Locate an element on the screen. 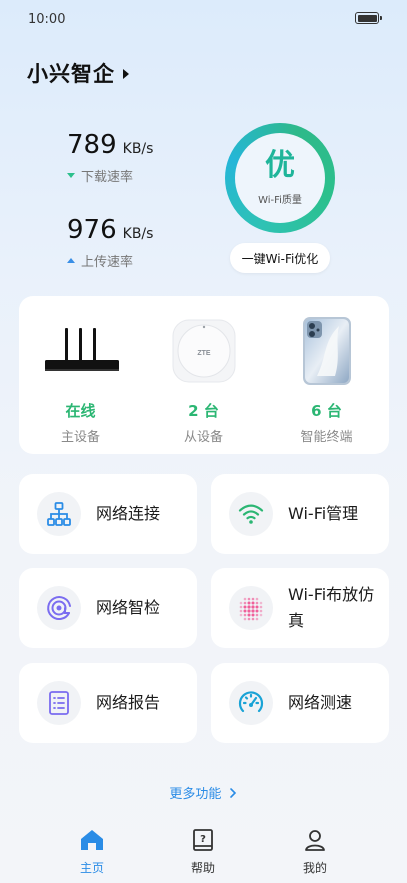 This screenshot has height=883, width=407. network-inspection-card: 网络智检 is located at coordinates (108, 608).